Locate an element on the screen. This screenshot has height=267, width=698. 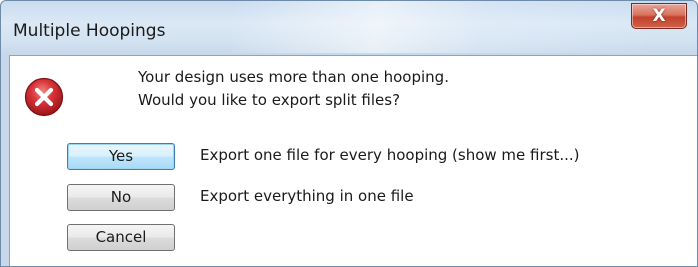
no-button: No is located at coordinates (121, 197).